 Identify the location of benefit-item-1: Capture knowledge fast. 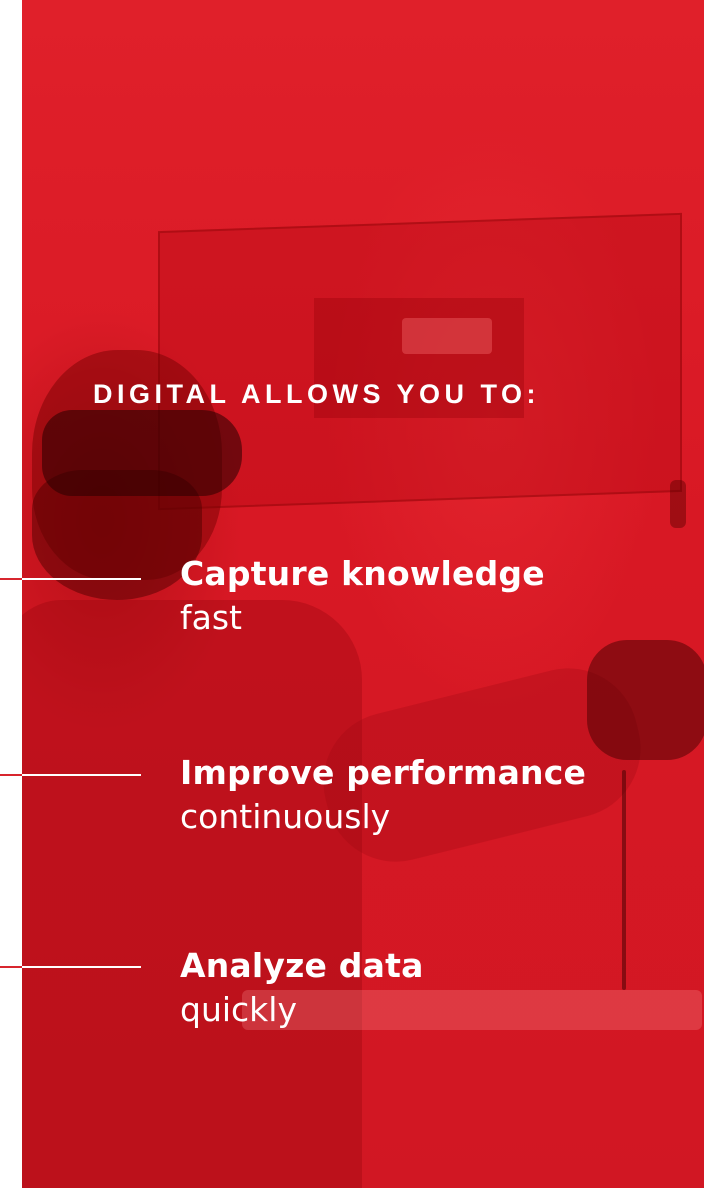
(430, 596).